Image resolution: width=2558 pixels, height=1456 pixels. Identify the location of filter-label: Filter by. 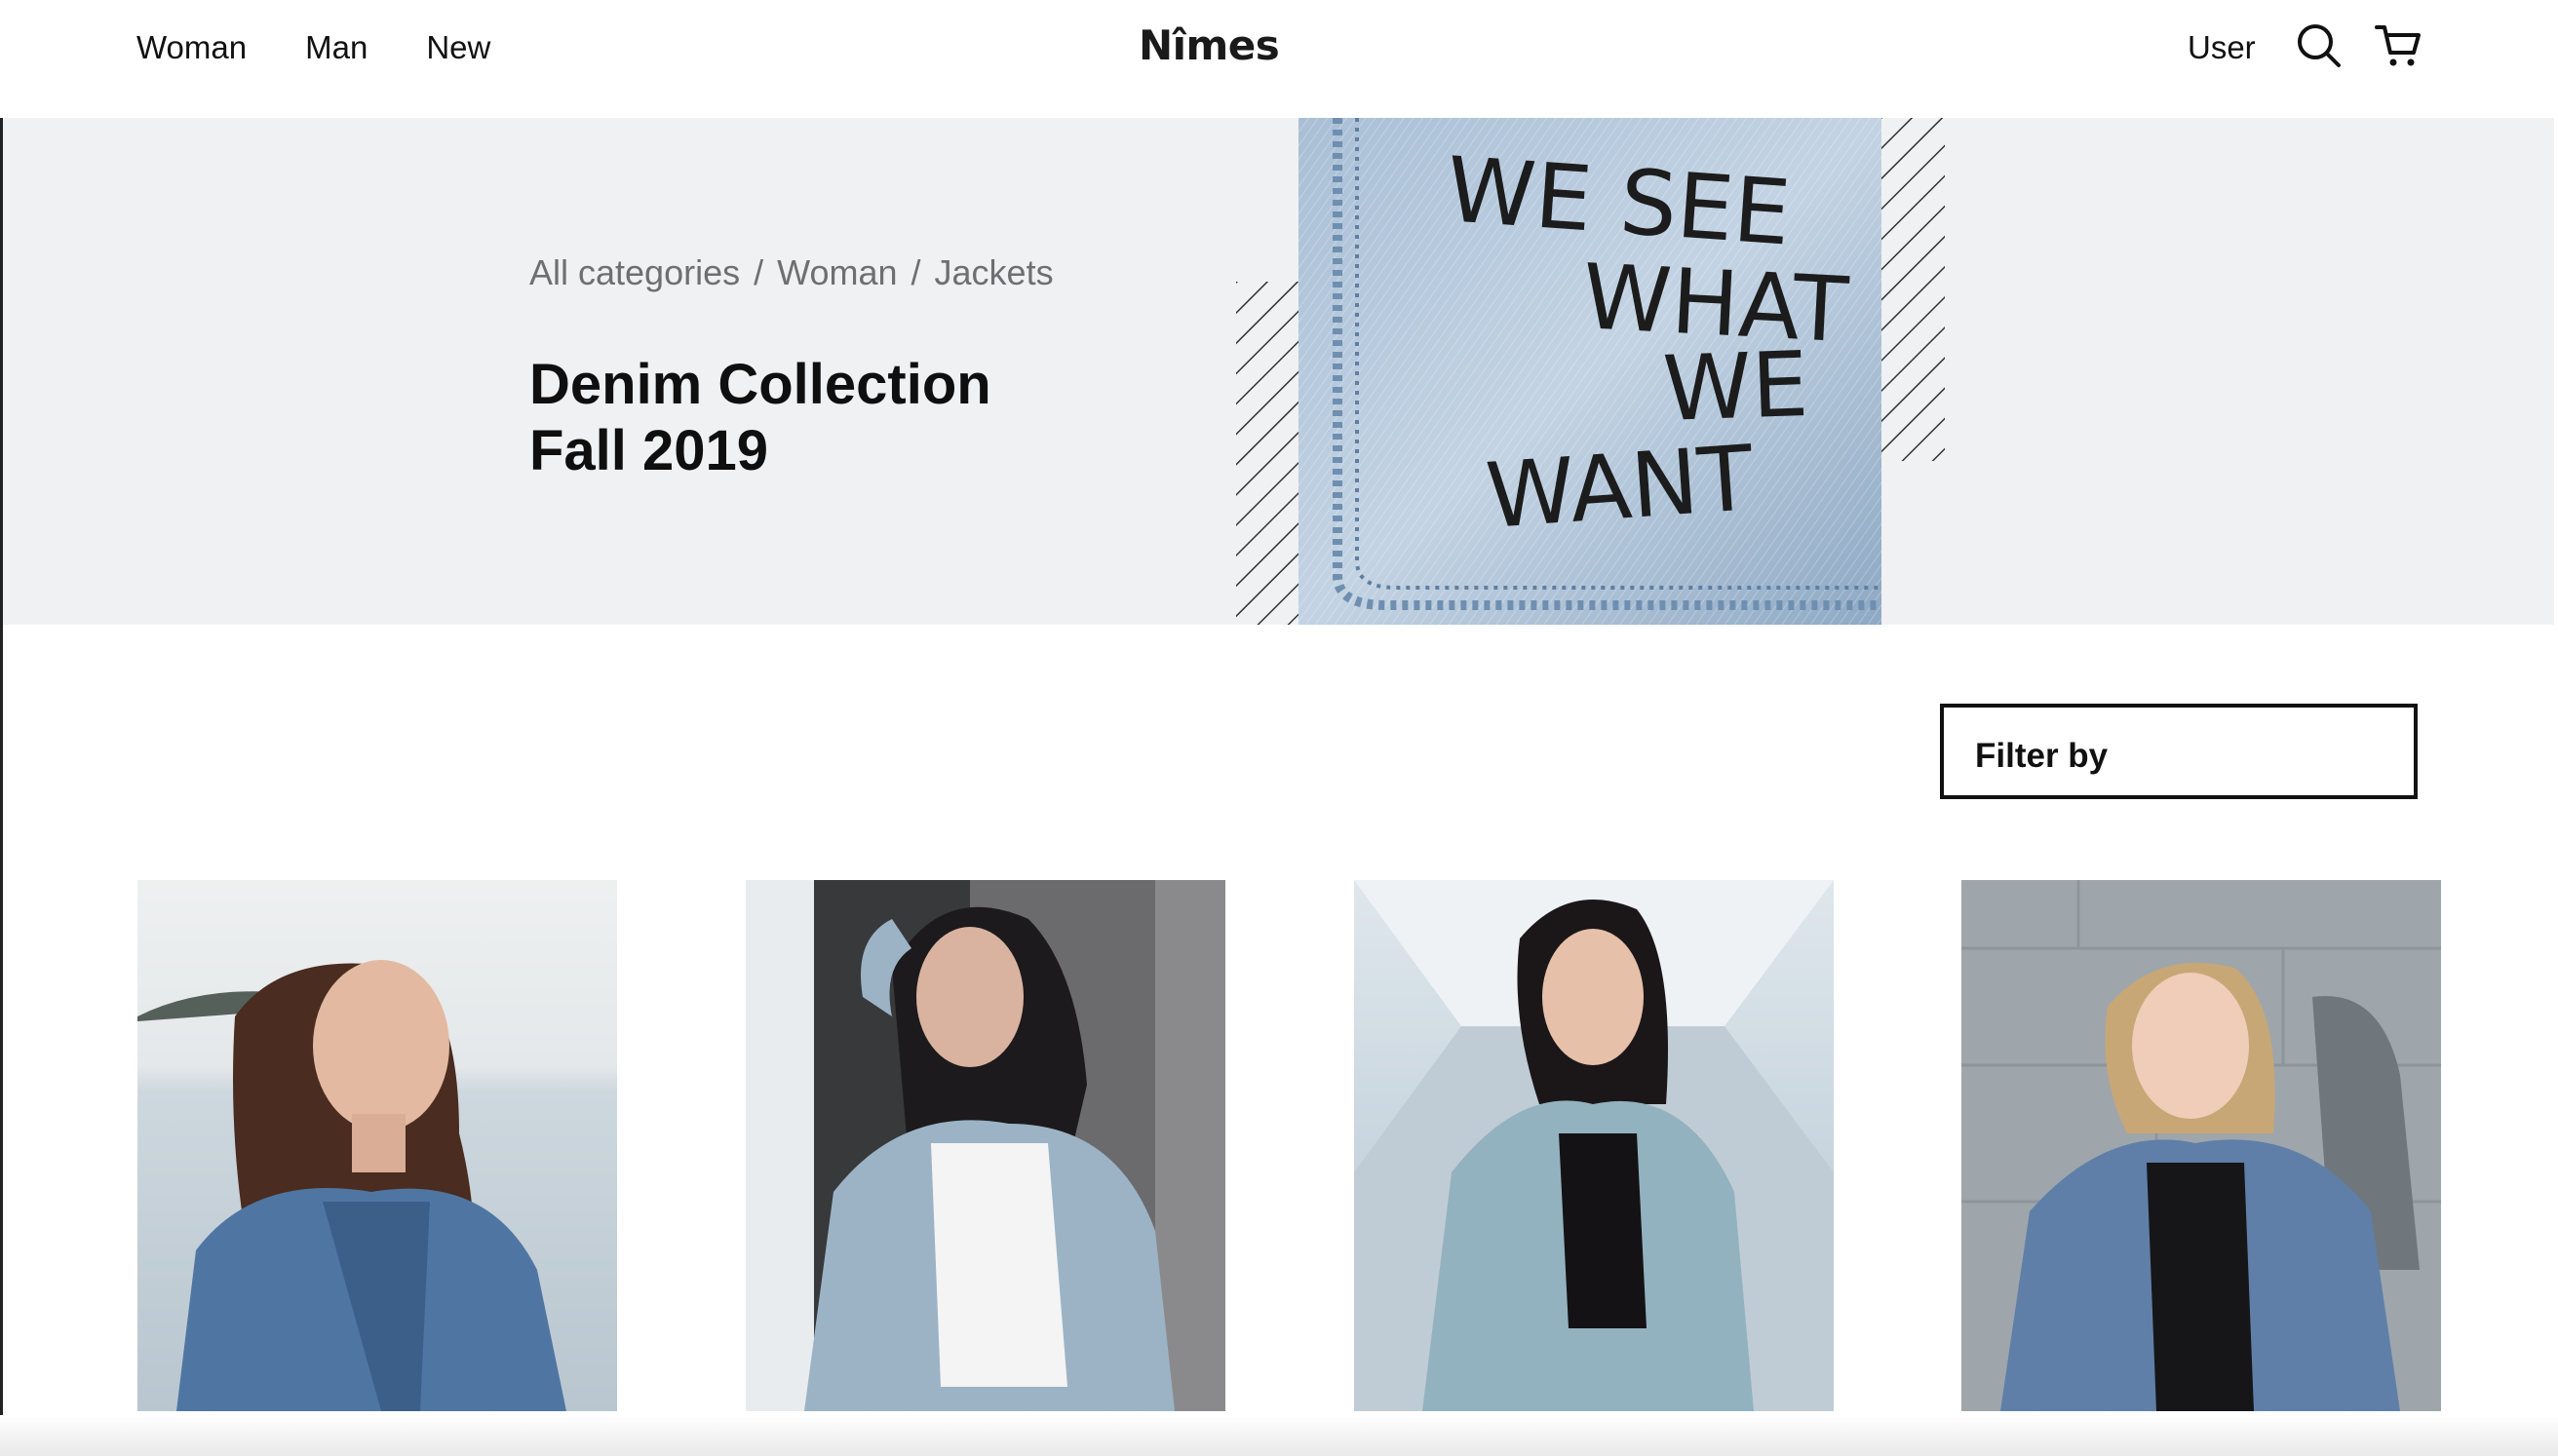
(2042, 756).